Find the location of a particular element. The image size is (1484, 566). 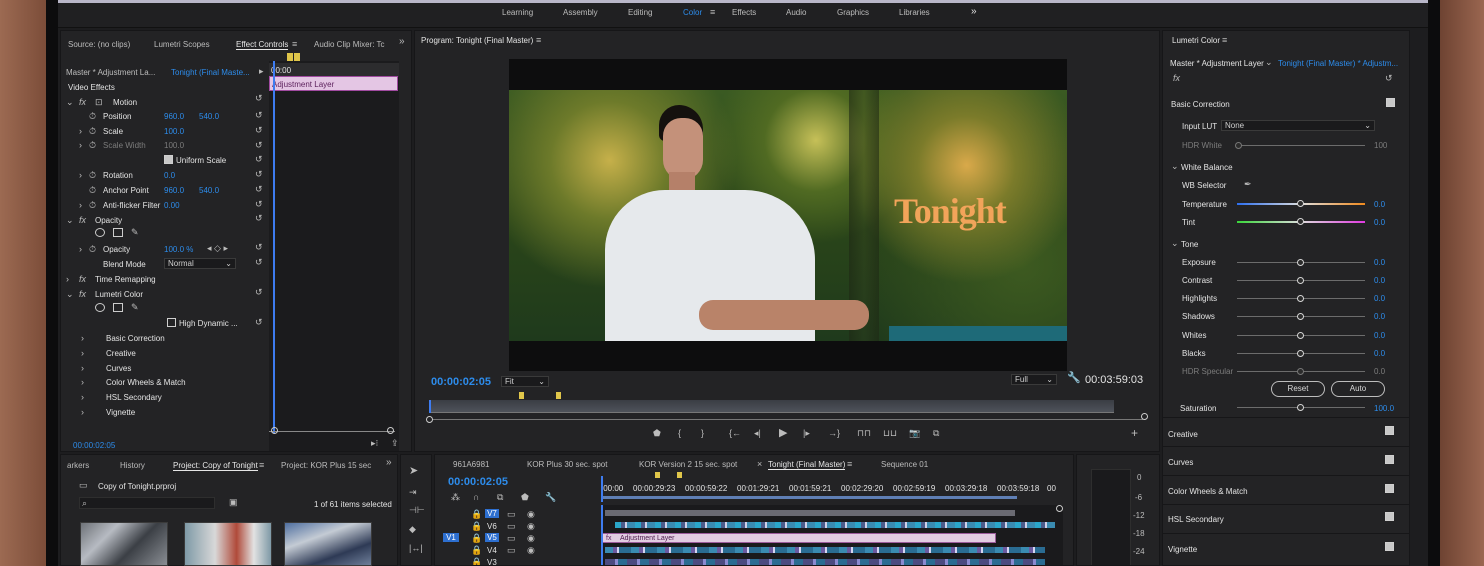

play-icon: ▶ is located at coordinates (783, 433).